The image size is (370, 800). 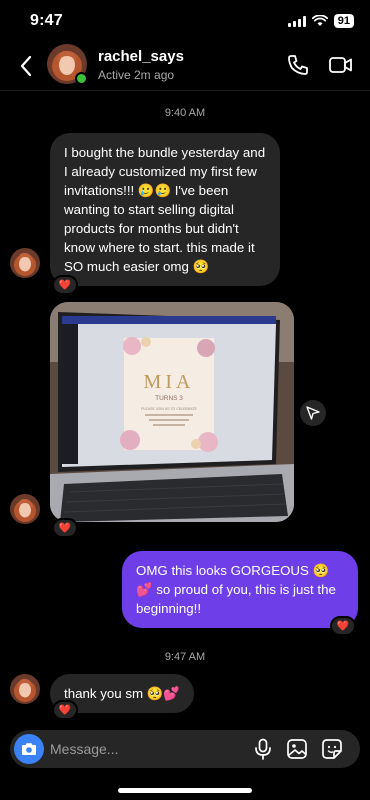 What do you see at coordinates (185, 113) in the screenshot?
I see `message-timestamp: 9:40 AM` at bounding box center [185, 113].